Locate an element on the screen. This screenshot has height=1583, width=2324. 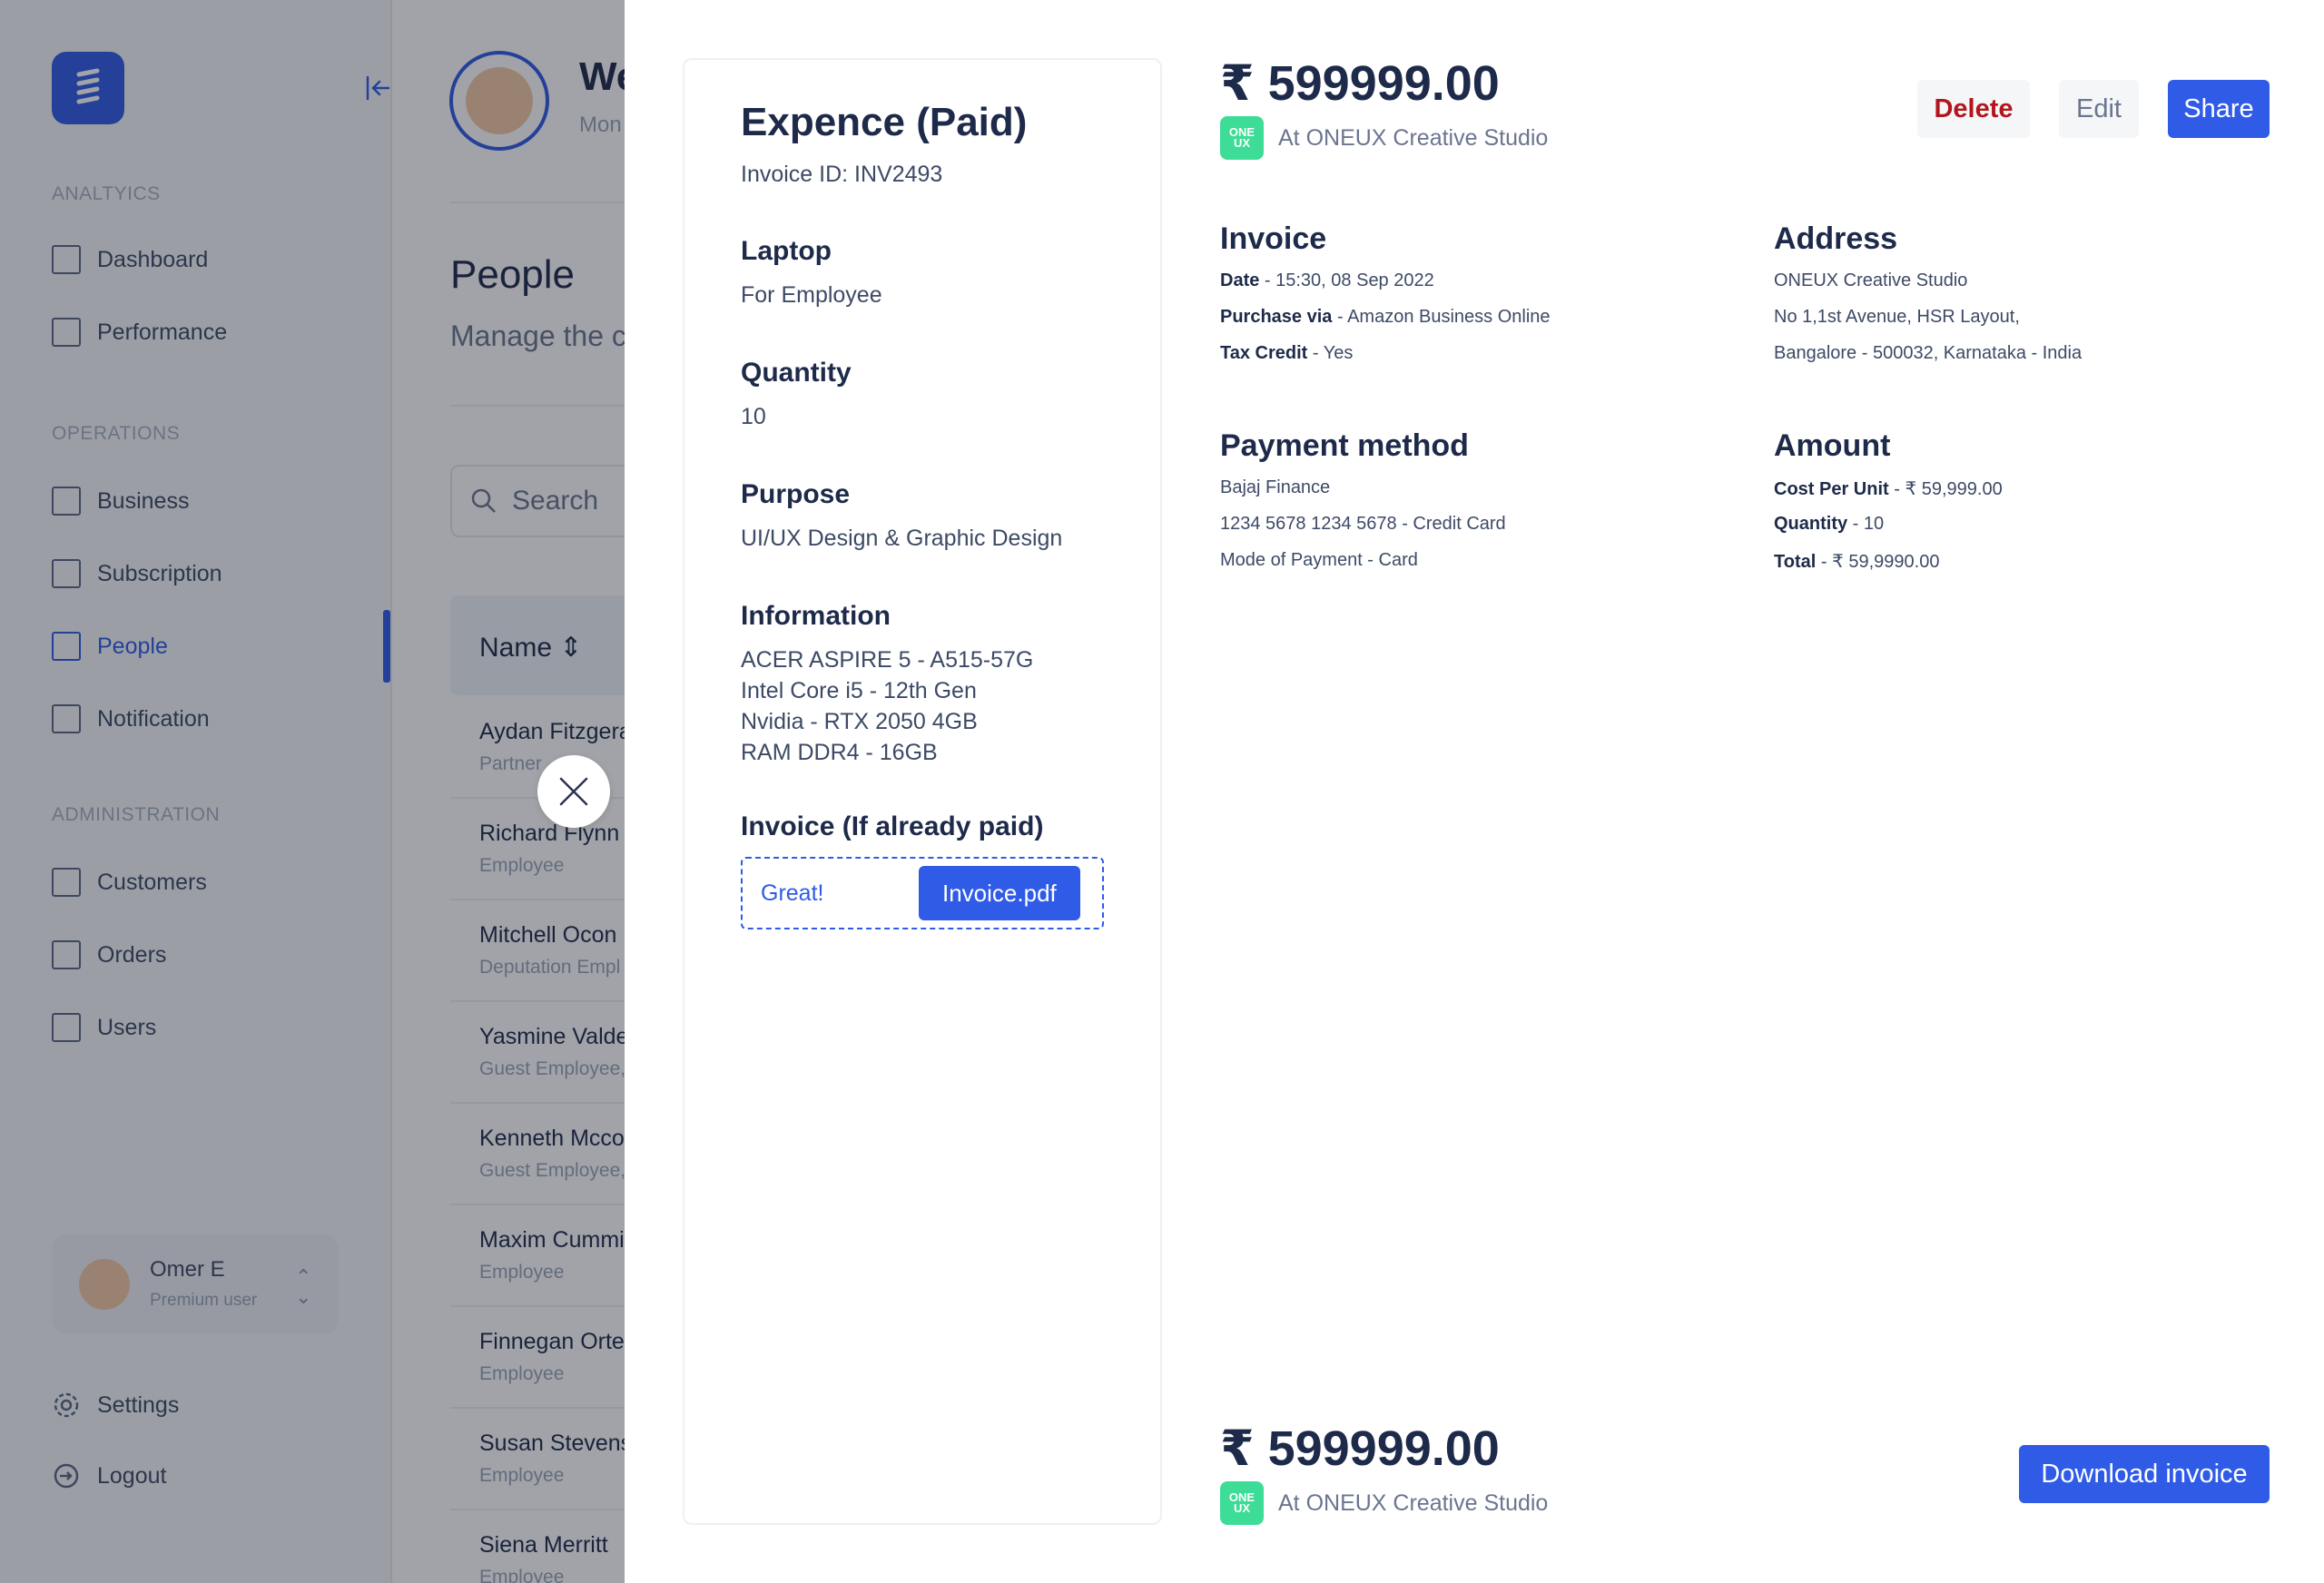
invoice-section-title: Invoice is located at coordinates (1273, 238).